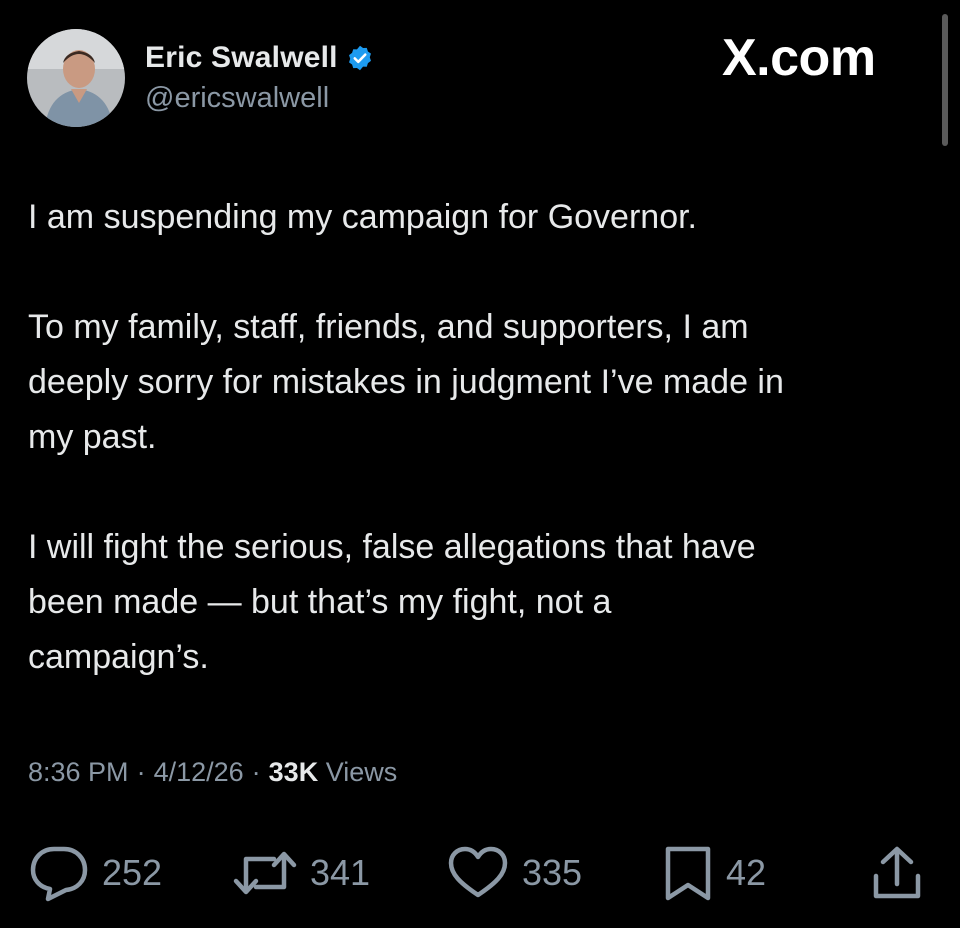 The height and width of the screenshot is (928, 960). Describe the element at coordinates (199, 772) in the screenshot. I see `post-date: 4/12/26` at that location.